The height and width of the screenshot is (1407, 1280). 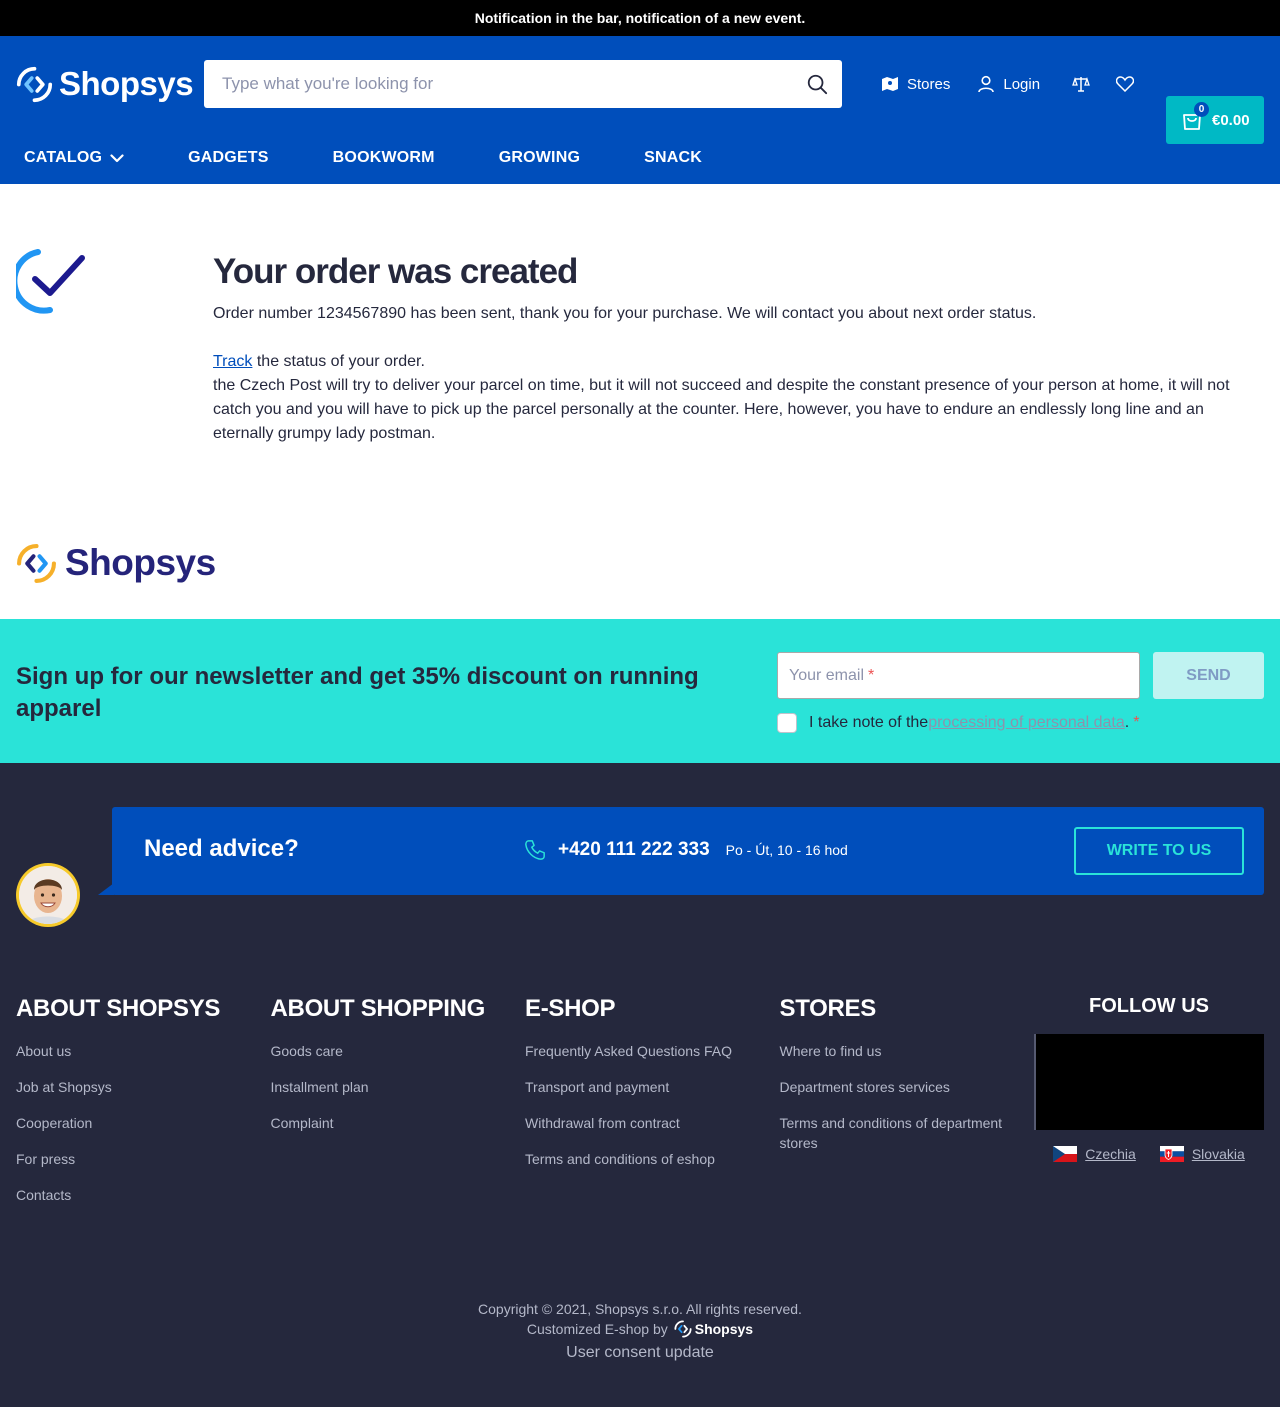 What do you see at coordinates (539, 158) in the screenshot?
I see `nav-item-growing: GROWING` at bounding box center [539, 158].